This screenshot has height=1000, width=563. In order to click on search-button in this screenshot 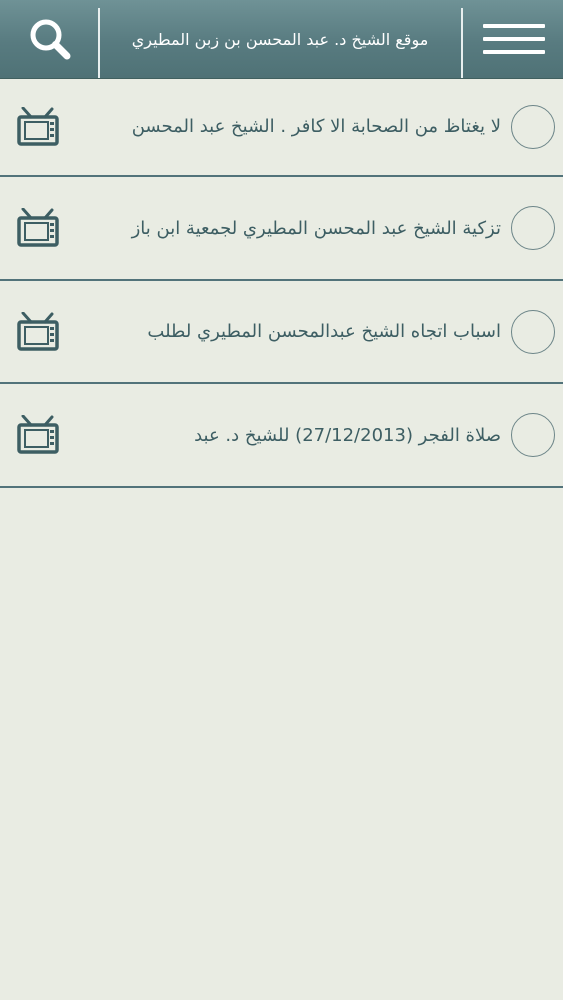, I will do `click(50, 39)`.